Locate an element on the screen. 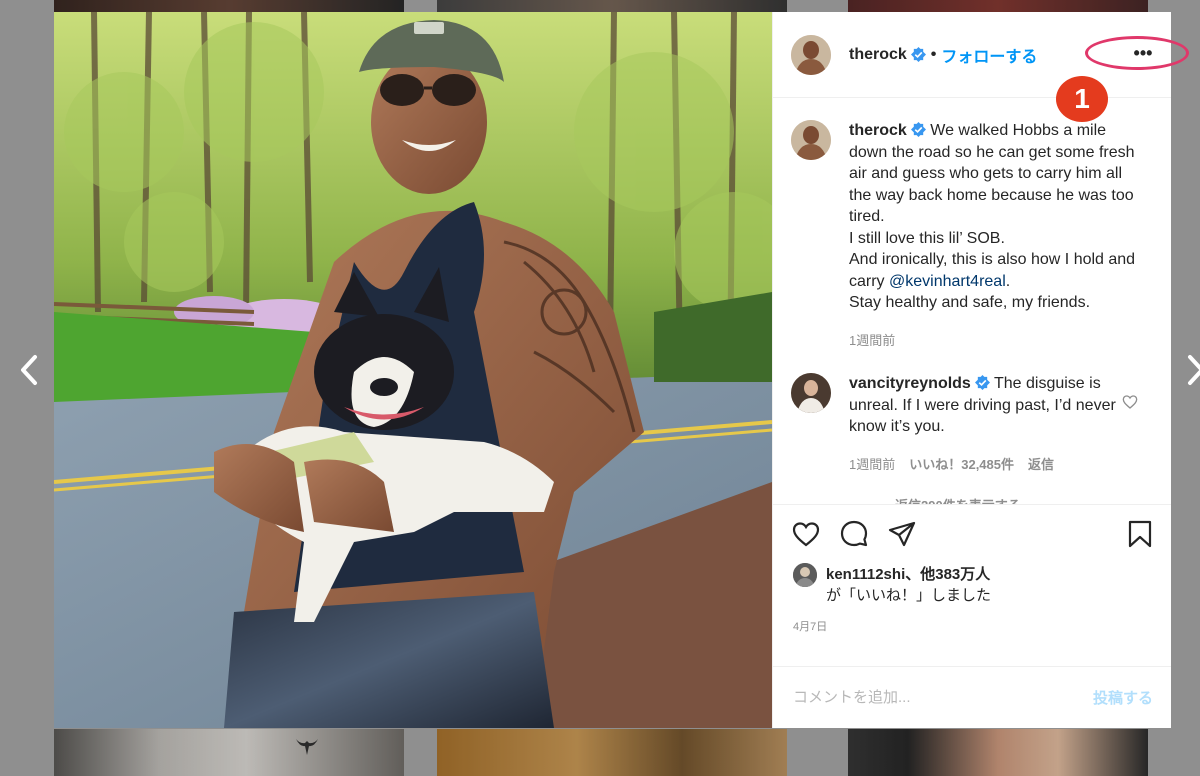  annotation-step-badge: 1 is located at coordinates (1082, 99).